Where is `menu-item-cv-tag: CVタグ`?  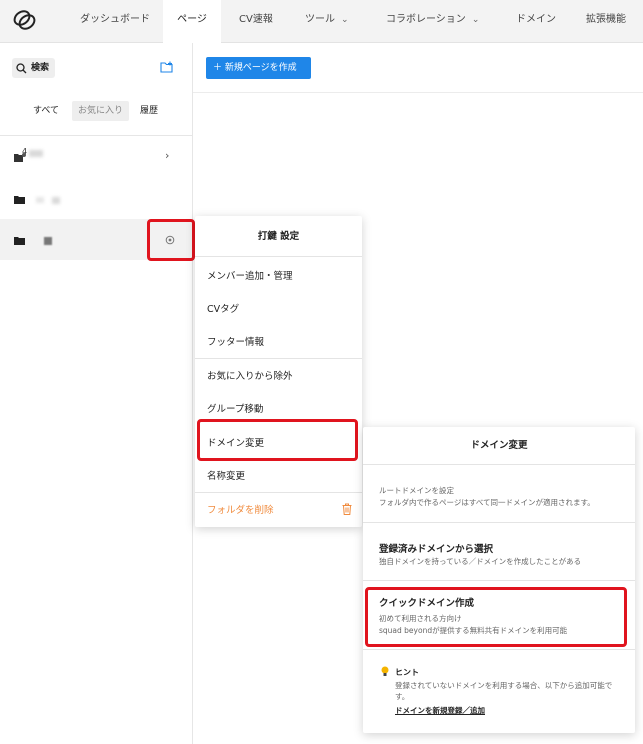
menu-item-cv-tag: CVタグ is located at coordinates (223, 308).